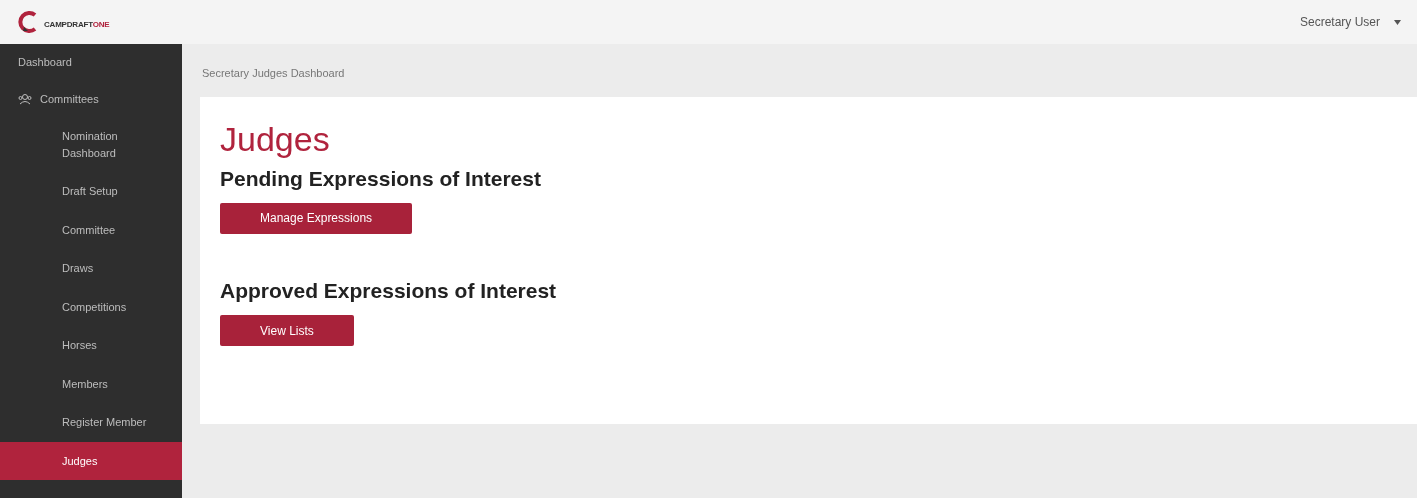 This screenshot has height=498, width=1417. I want to click on sidebar-item: Draws, so click(91, 268).